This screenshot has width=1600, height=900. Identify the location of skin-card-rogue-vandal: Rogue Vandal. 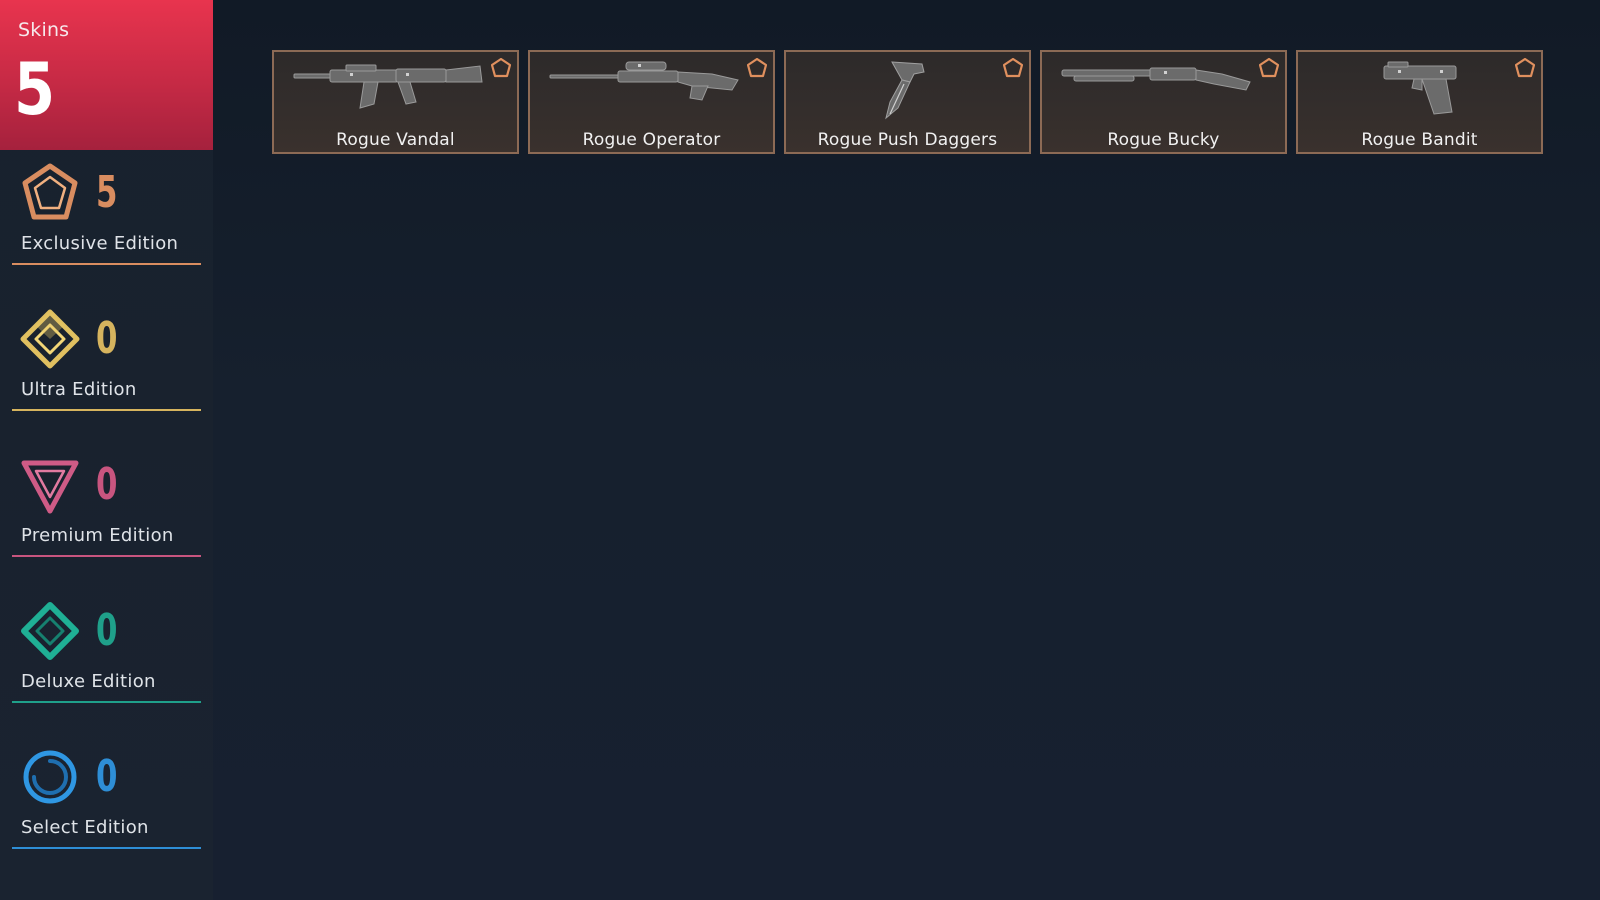
(395, 102).